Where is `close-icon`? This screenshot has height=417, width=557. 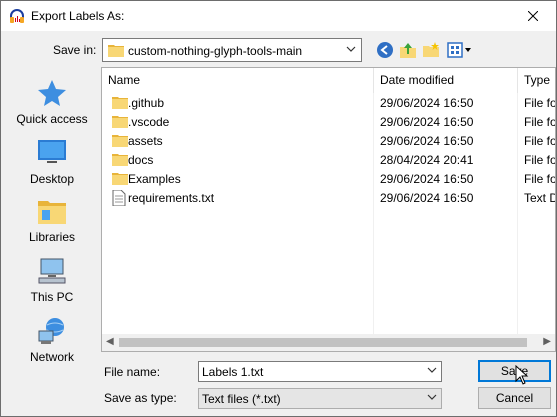
close-icon is located at coordinates (533, 16).